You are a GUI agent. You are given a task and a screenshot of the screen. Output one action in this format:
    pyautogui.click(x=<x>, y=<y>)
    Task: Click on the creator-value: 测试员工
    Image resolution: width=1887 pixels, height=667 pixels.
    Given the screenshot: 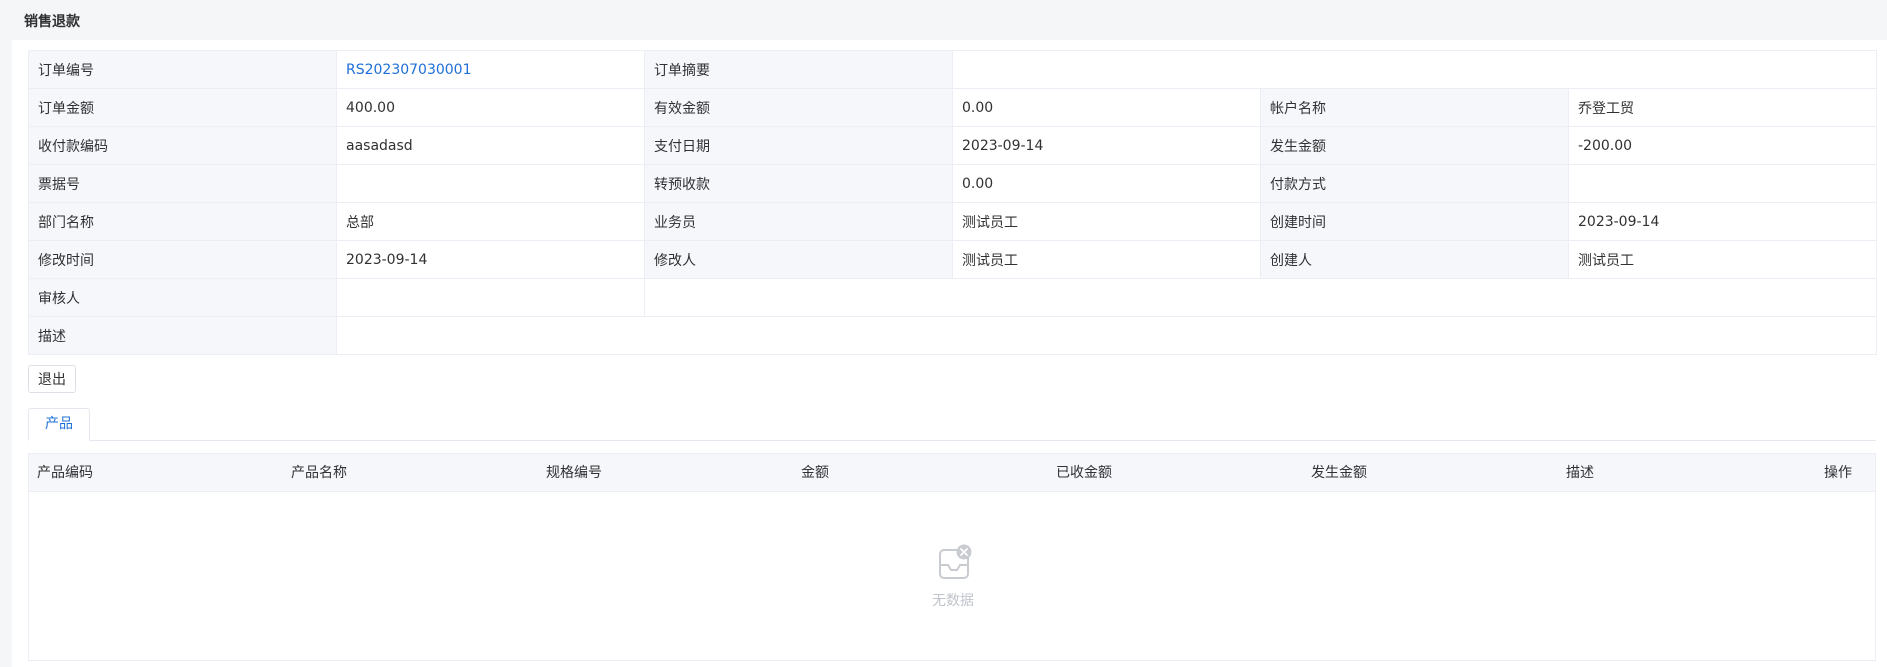 What is the action you would take?
    pyautogui.click(x=1722, y=259)
    